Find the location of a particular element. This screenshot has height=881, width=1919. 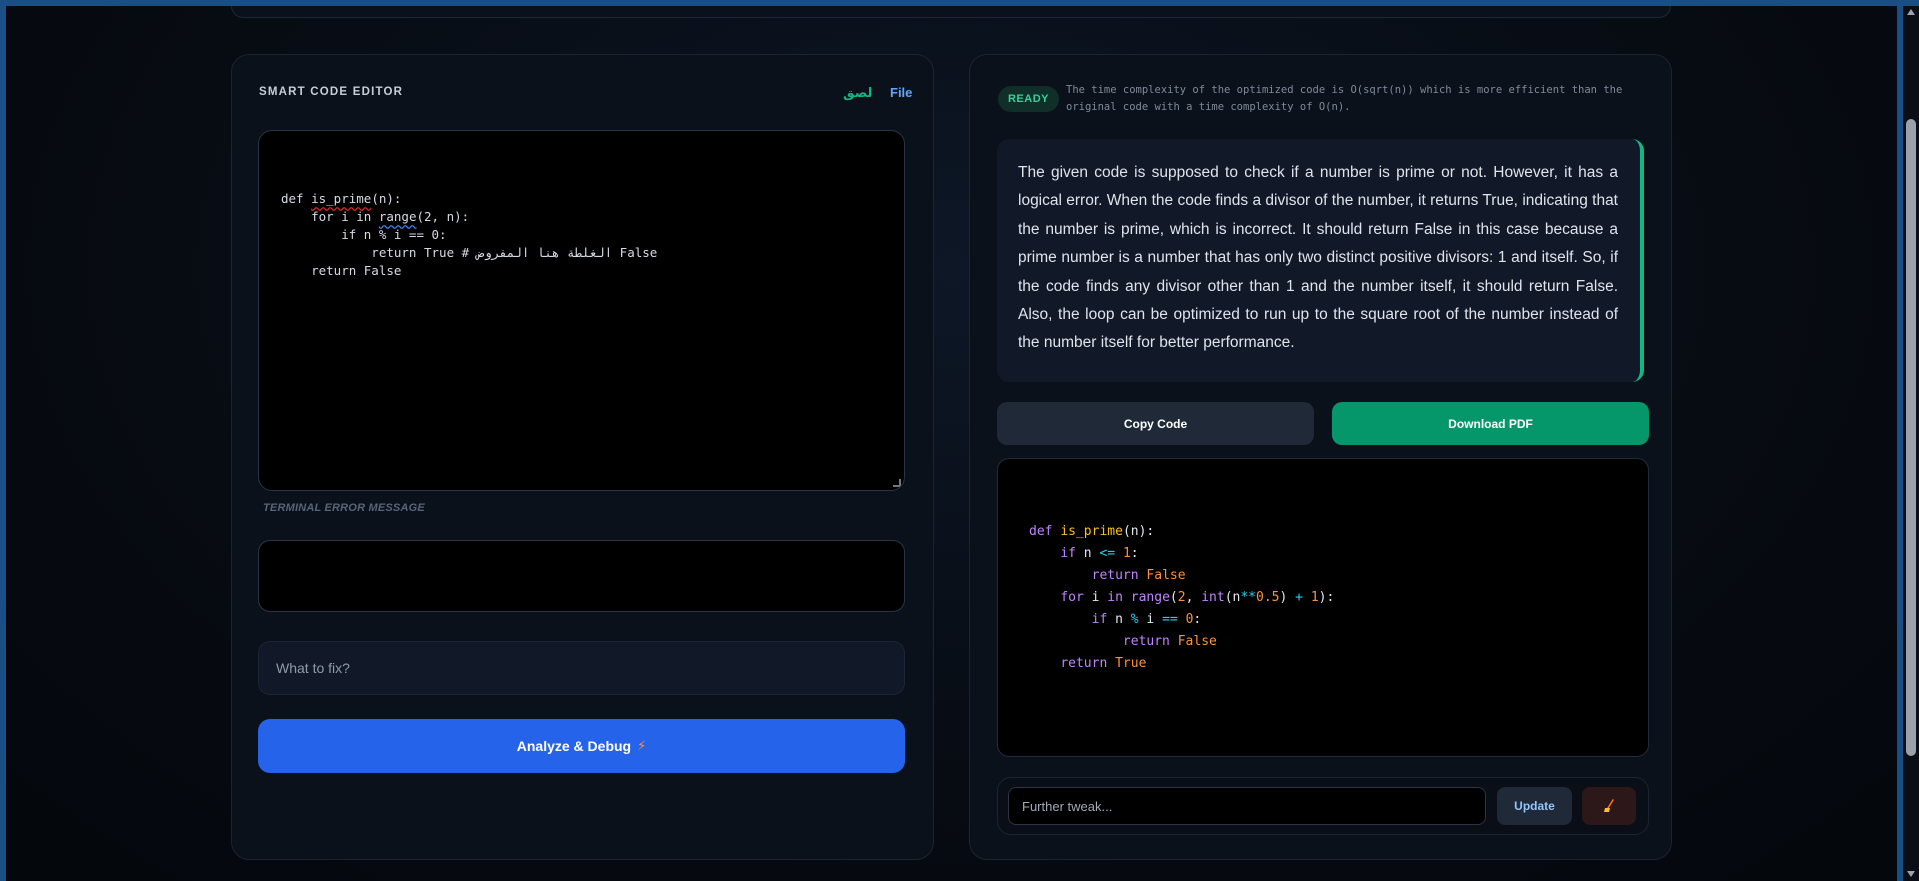

resize-grip-icon is located at coordinates (897, 483).